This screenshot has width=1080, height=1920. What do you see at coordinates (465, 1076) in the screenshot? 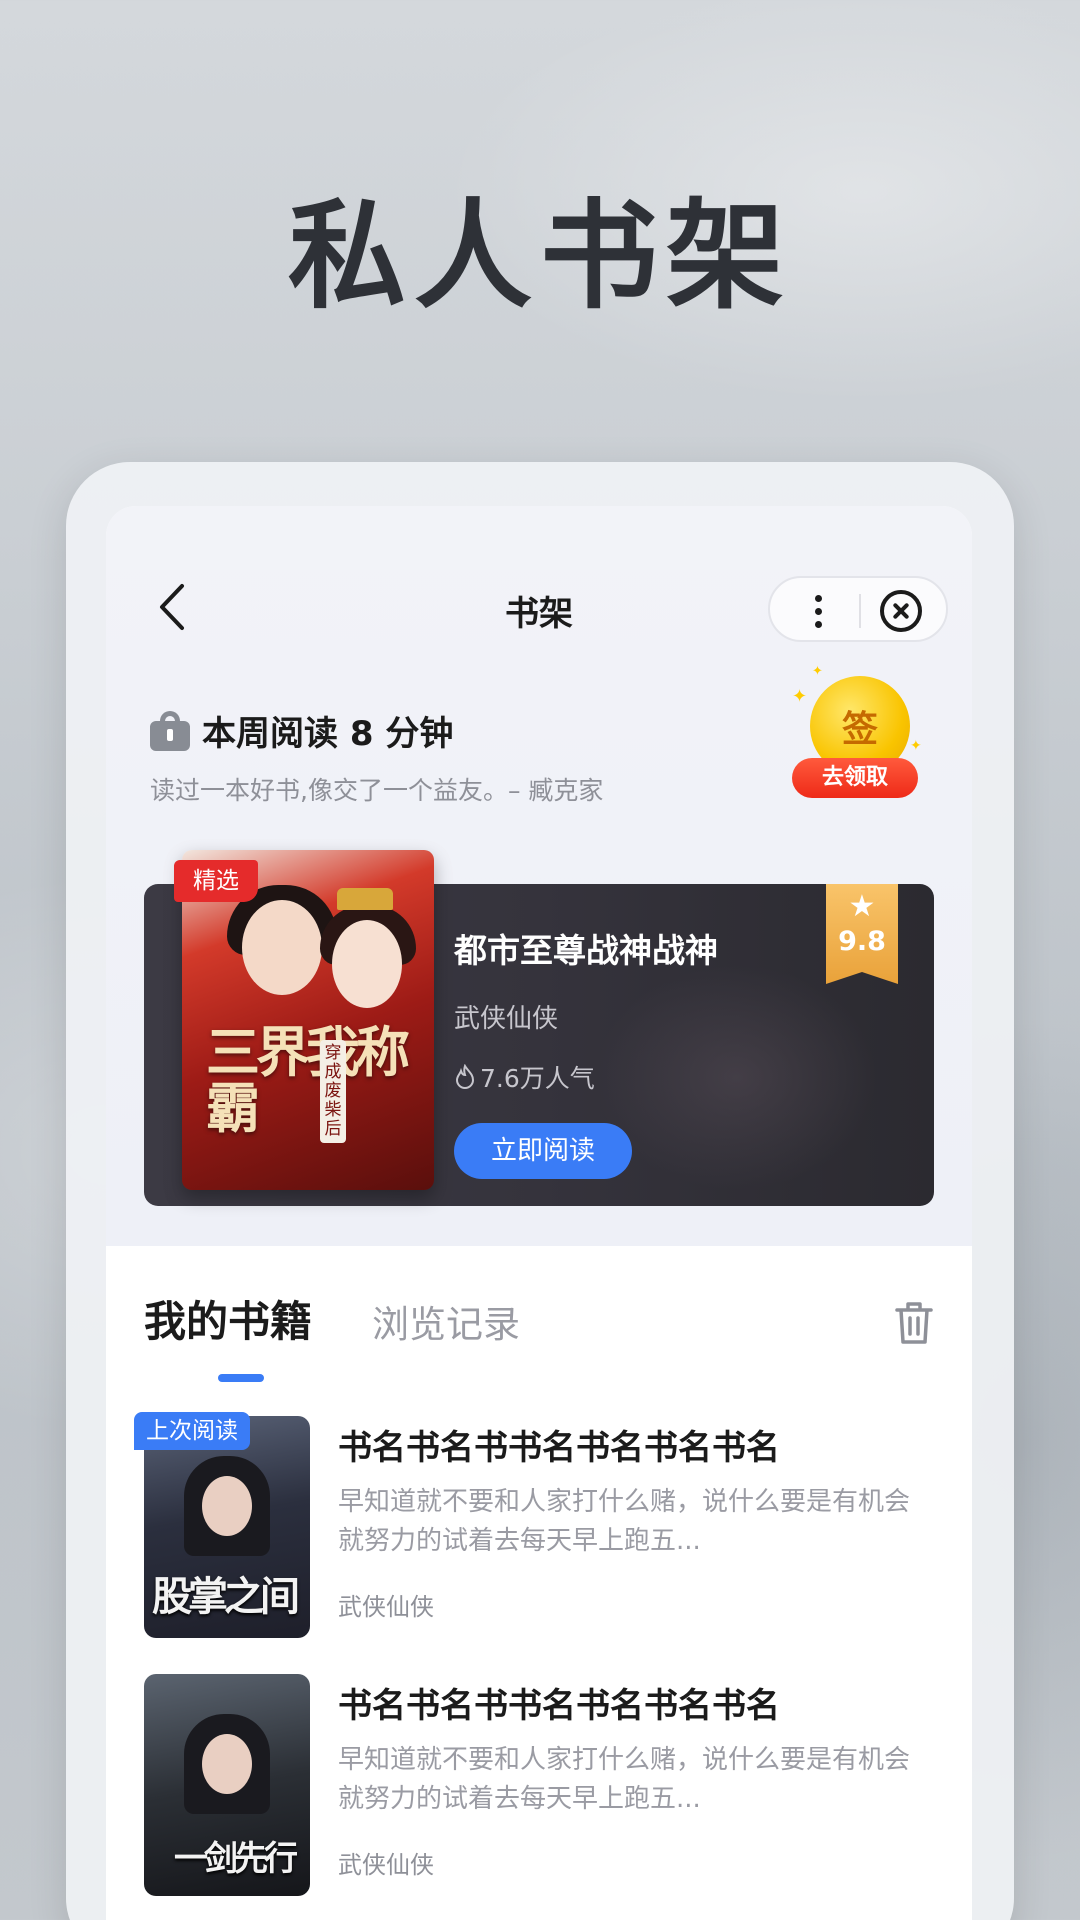
I see `flame-icon` at bounding box center [465, 1076].